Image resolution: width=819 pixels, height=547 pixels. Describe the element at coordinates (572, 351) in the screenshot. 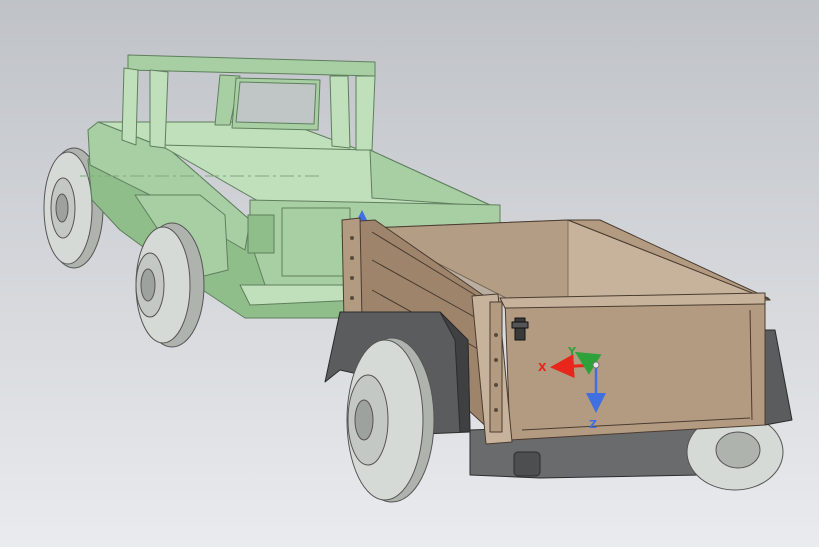

I see `axis-y-label: Y` at that location.